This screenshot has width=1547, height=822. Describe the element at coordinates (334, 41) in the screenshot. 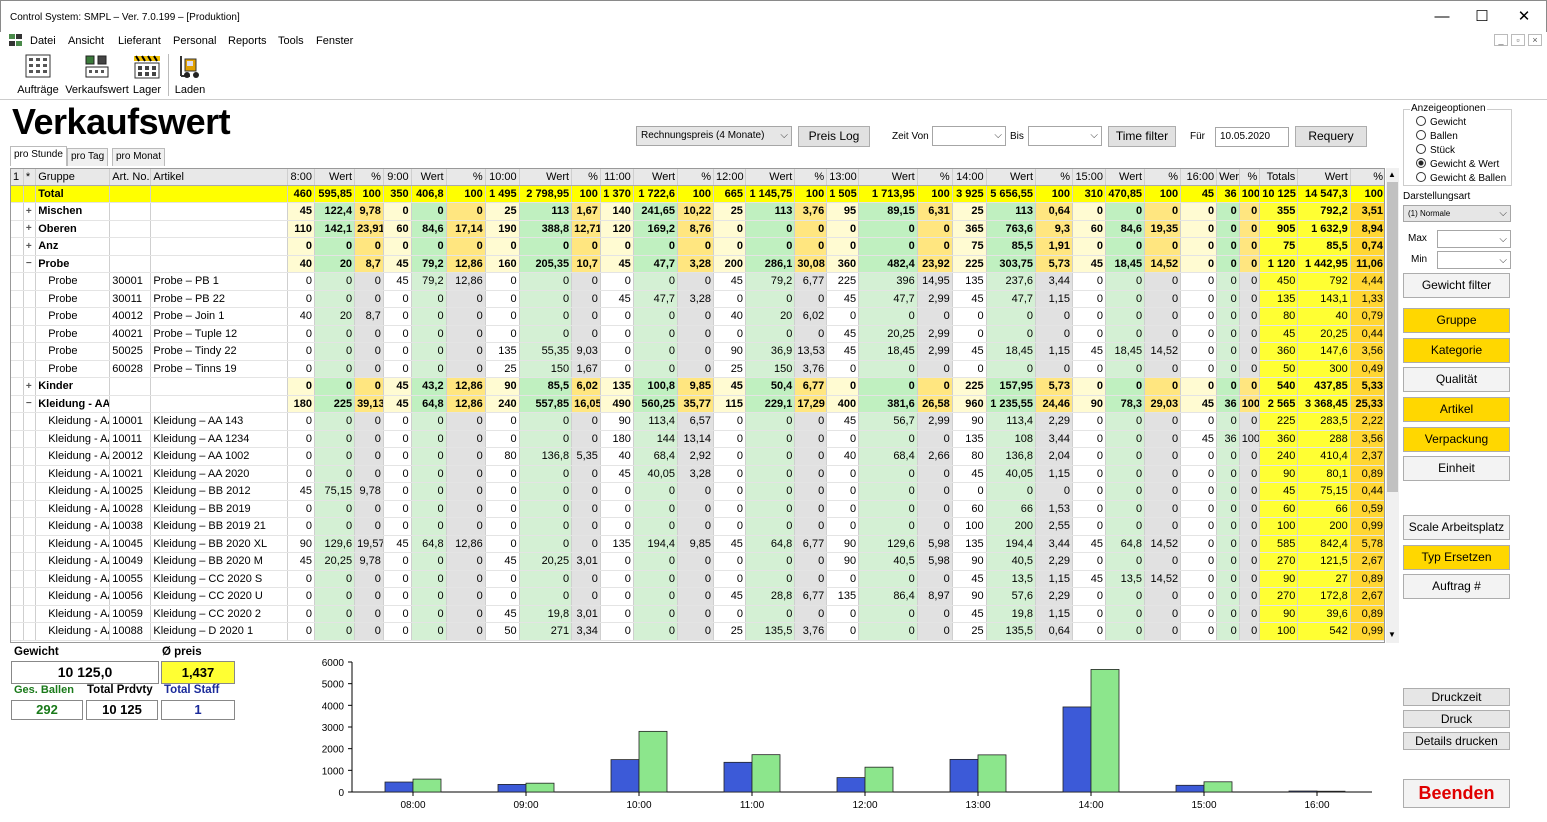

I see `menu-fenster: Fenster` at that location.